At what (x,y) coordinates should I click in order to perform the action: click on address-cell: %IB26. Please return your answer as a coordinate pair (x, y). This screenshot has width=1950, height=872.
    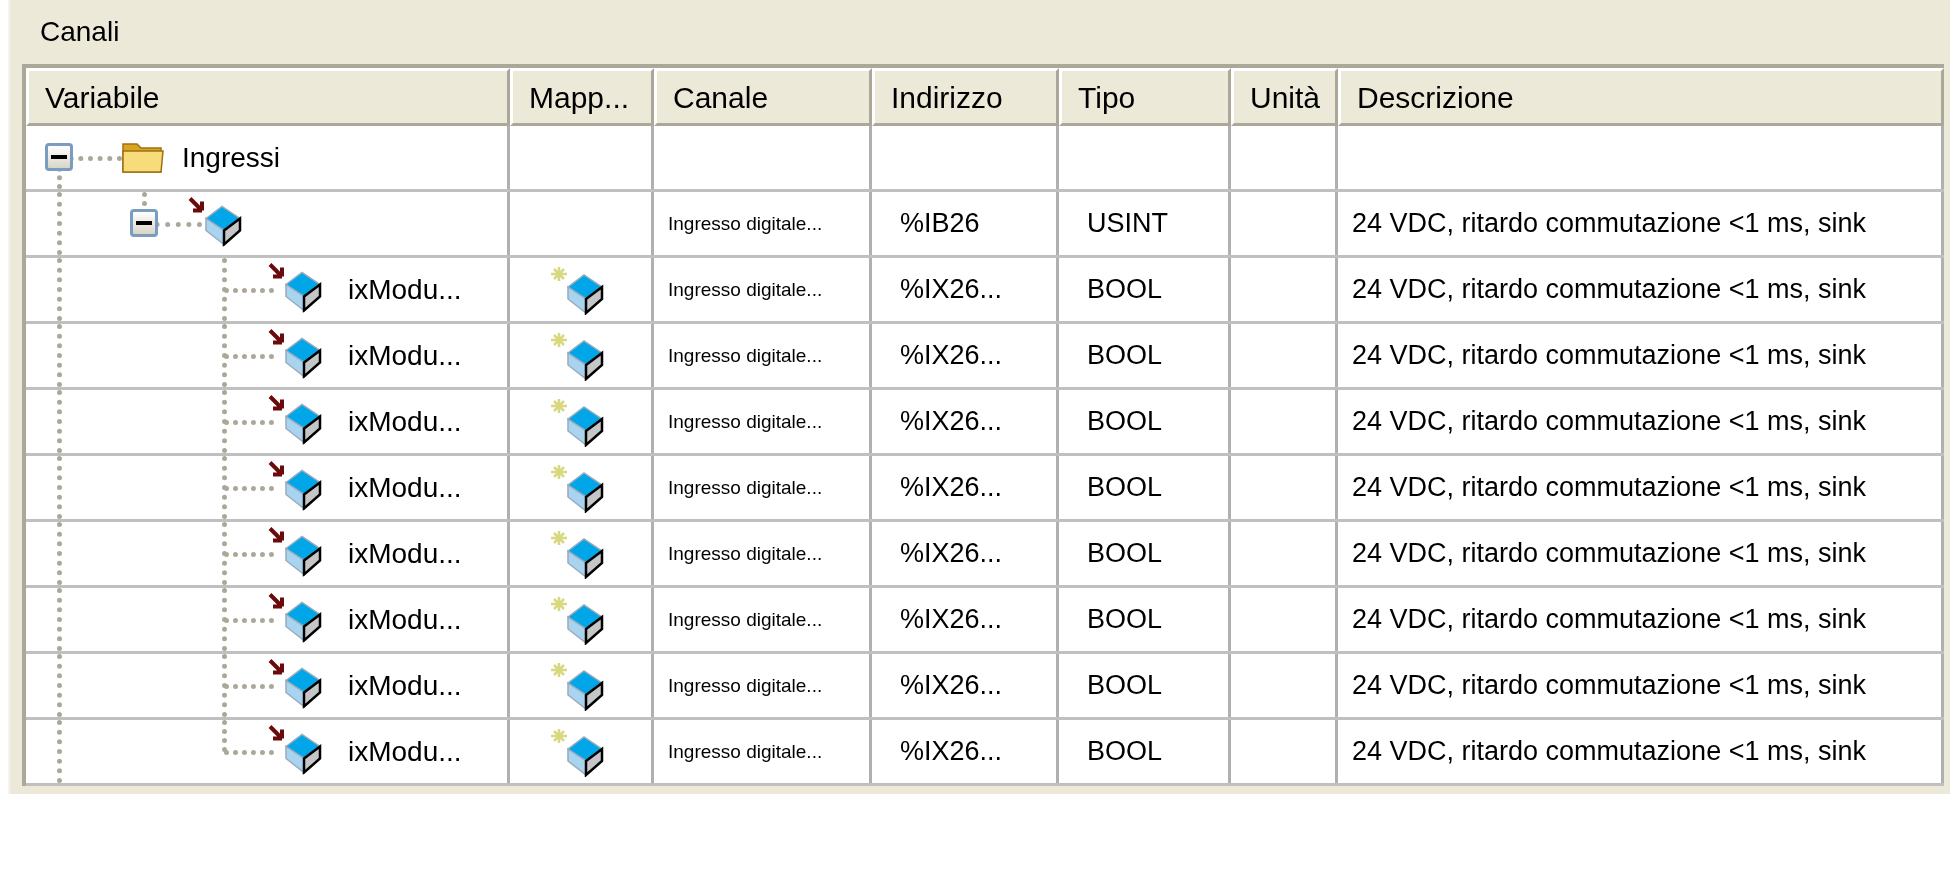
    Looking at the image, I should click on (940, 223).